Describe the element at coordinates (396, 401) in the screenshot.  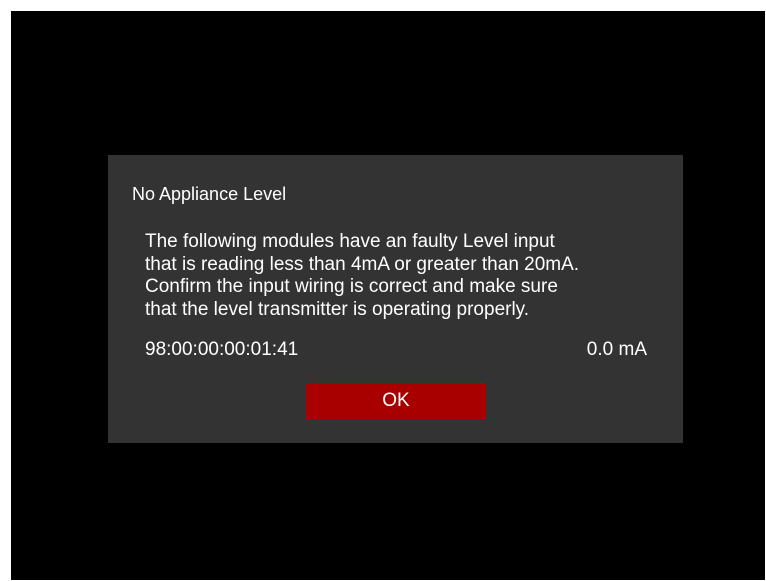
I see `ok-button: OK` at that location.